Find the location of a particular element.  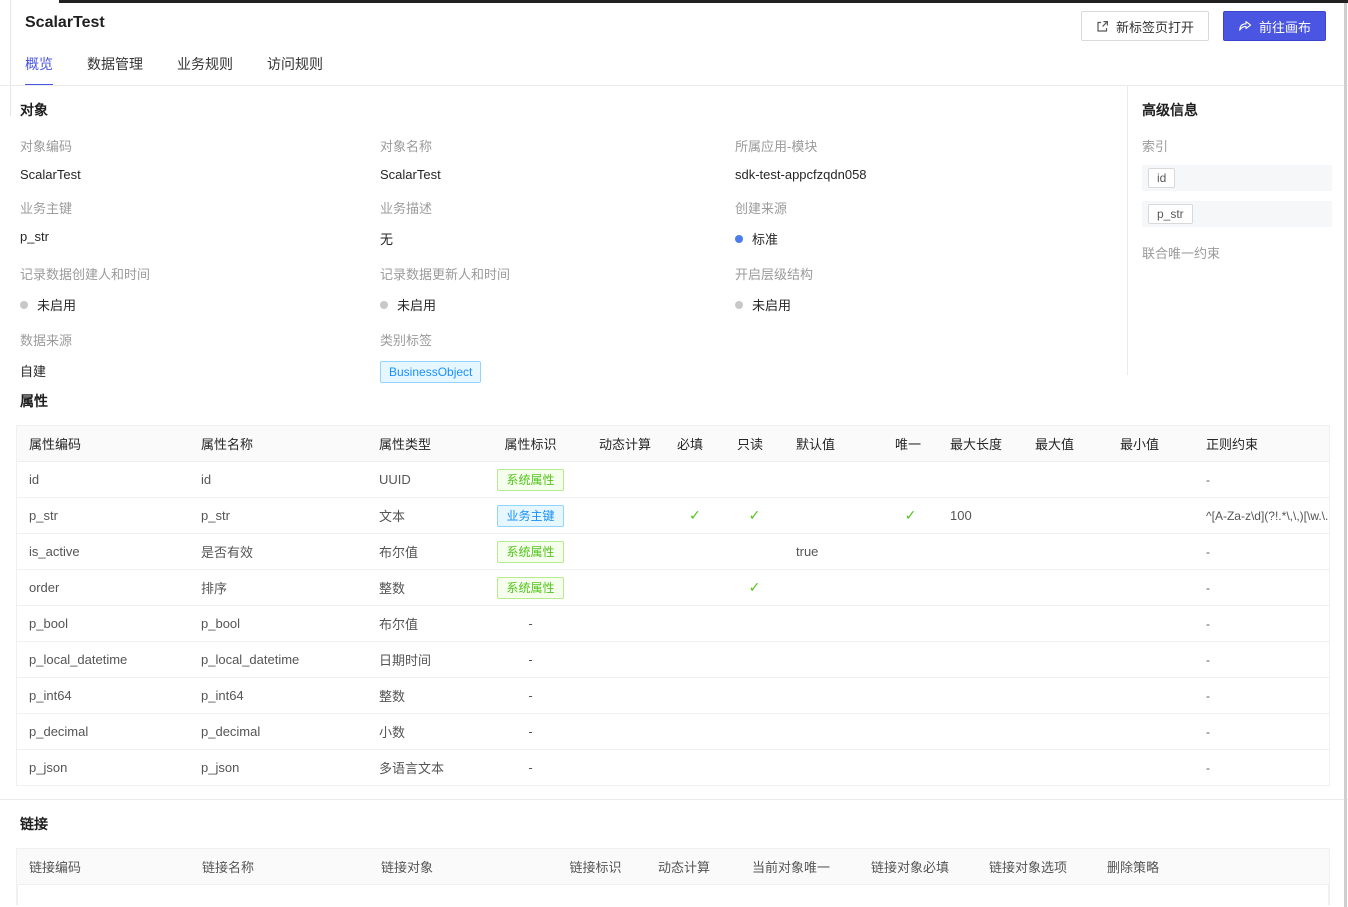

attr-cell-unique: ✓ is located at coordinates (910, 515).